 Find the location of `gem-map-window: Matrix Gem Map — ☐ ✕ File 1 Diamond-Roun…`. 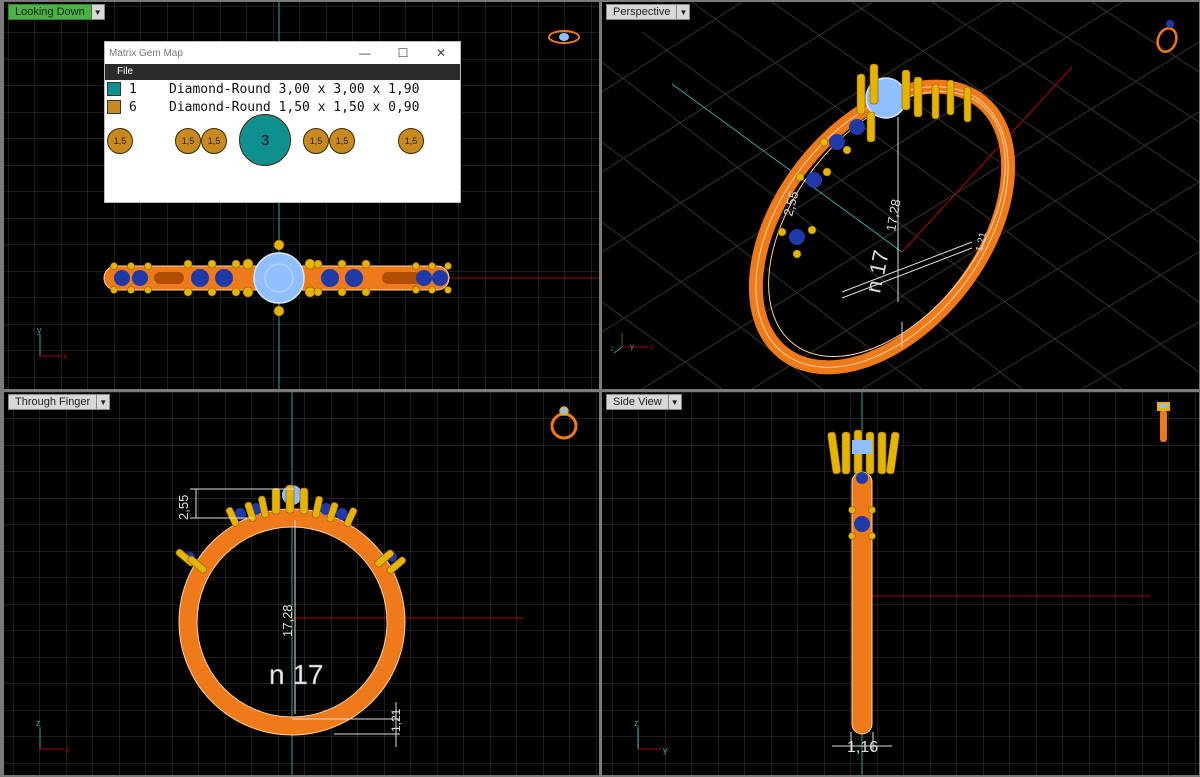

gem-map-window: Matrix Gem Map — ☐ ✕ File 1 Diamond-Roun… is located at coordinates (282, 122).